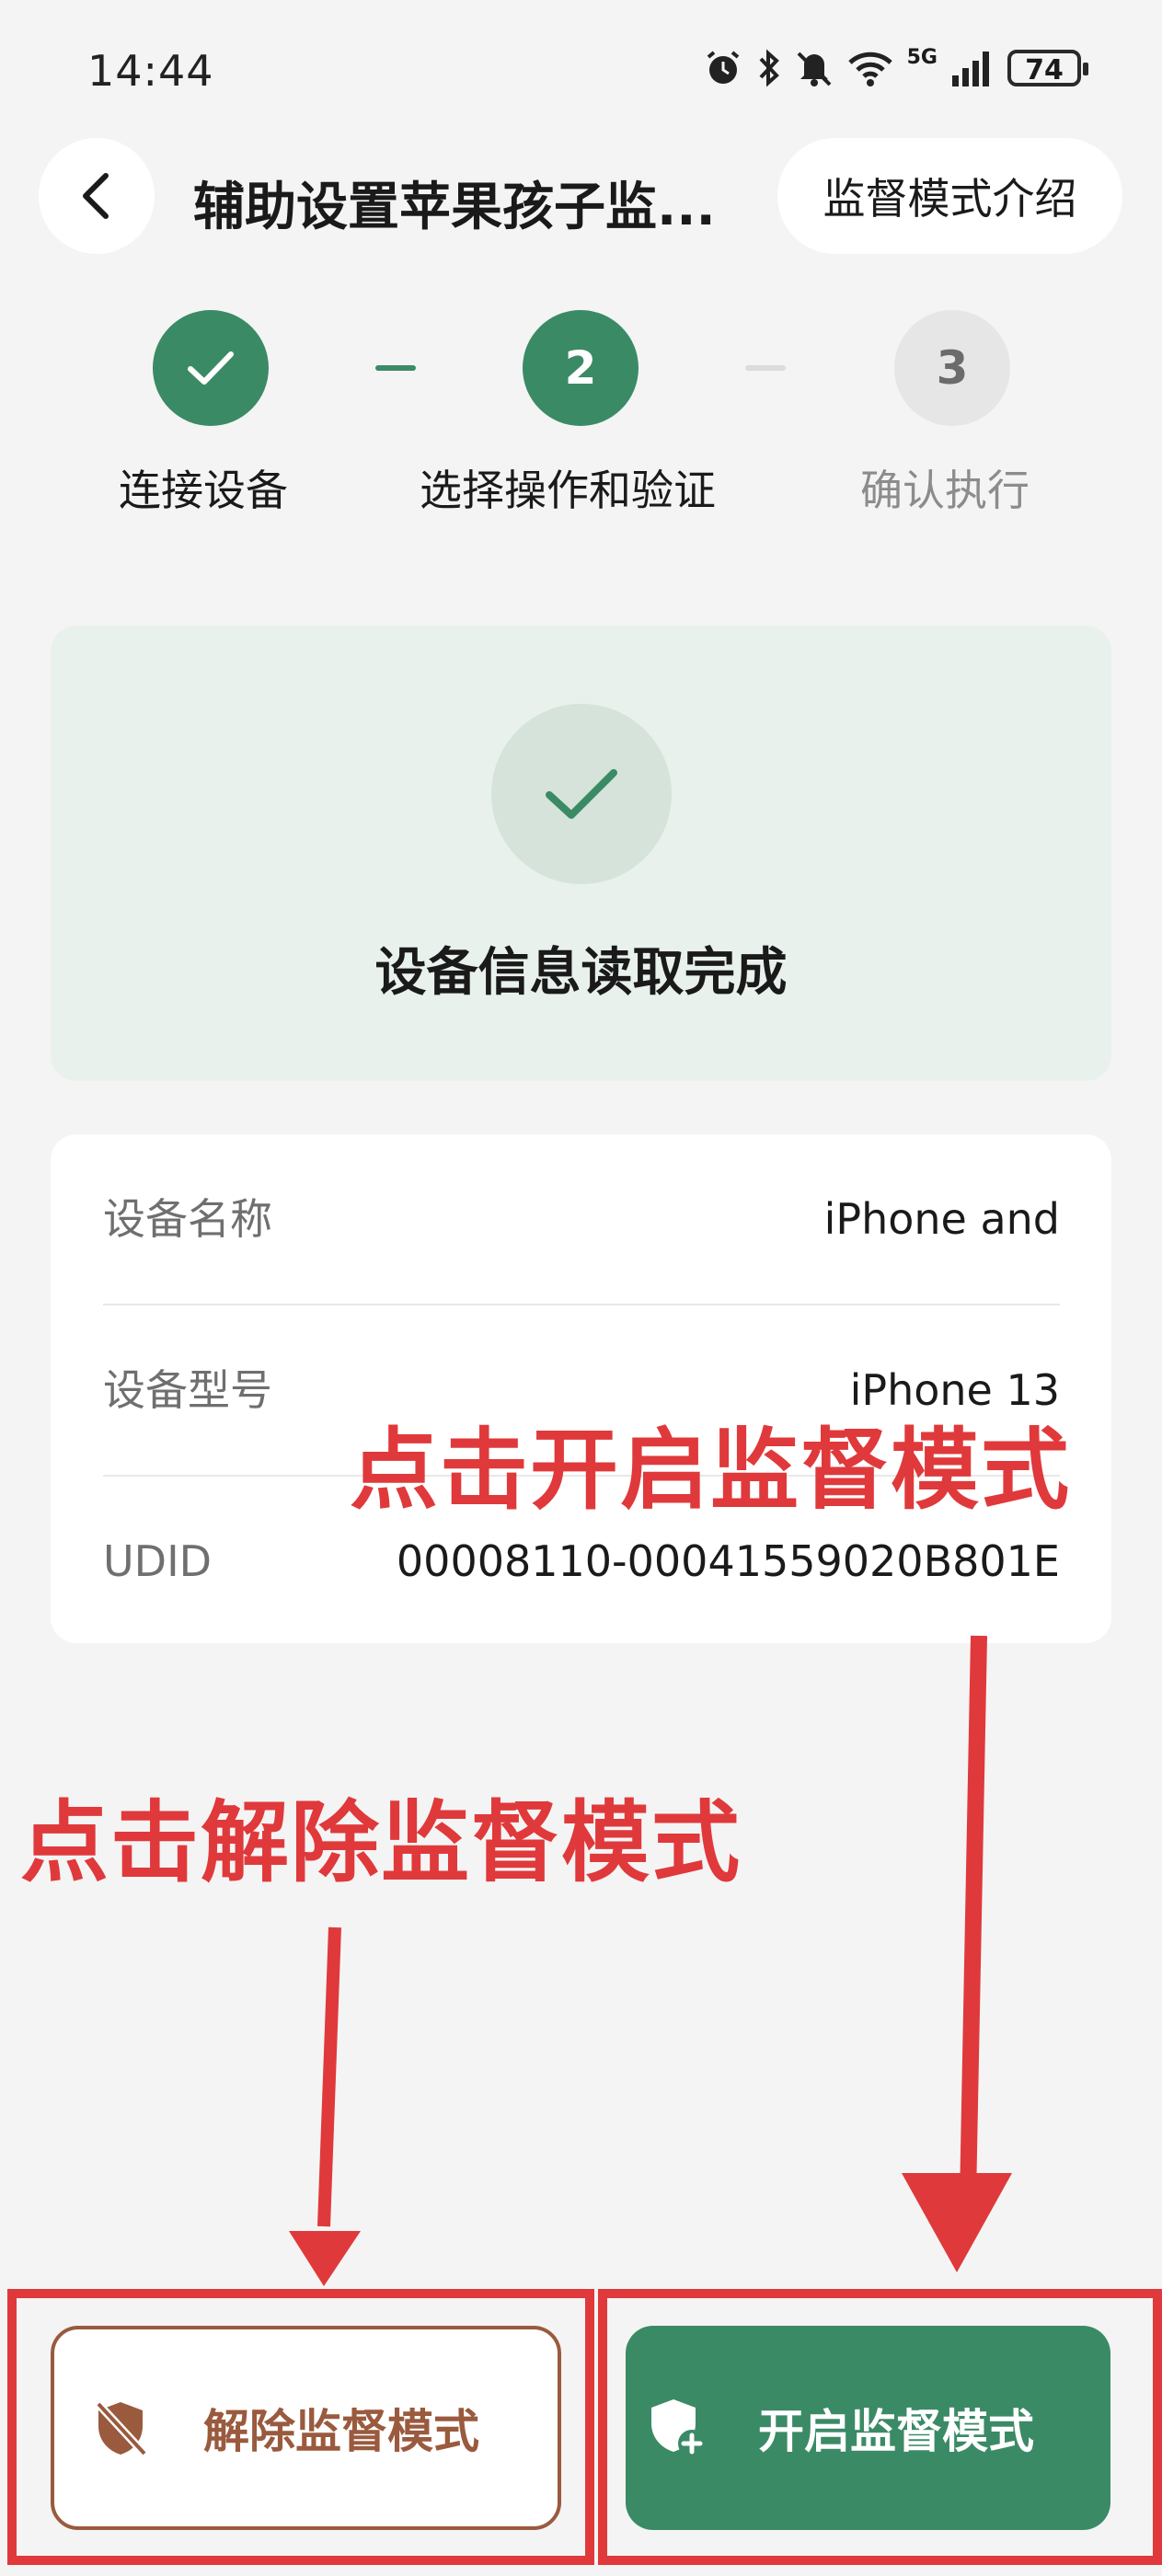 The height and width of the screenshot is (2576, 1162). I want to click on shield-off-icon, so click(121, 2428).